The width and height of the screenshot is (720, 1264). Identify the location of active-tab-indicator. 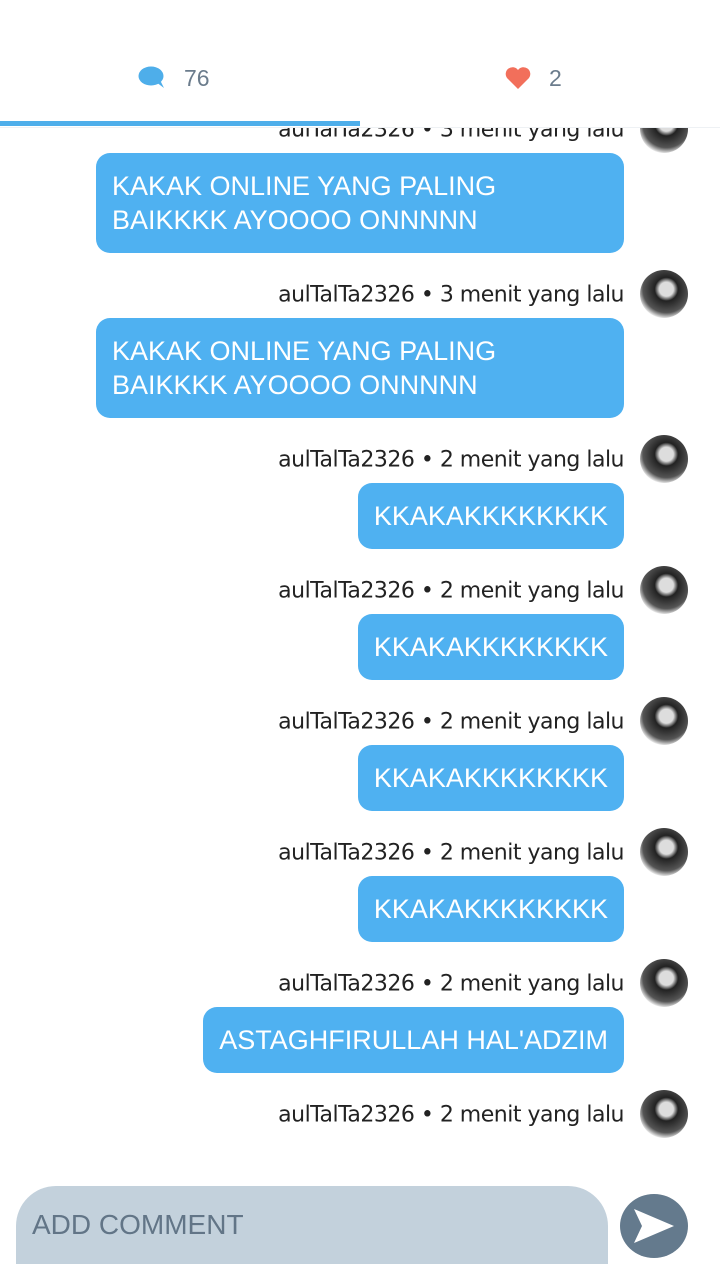
(180, 123).